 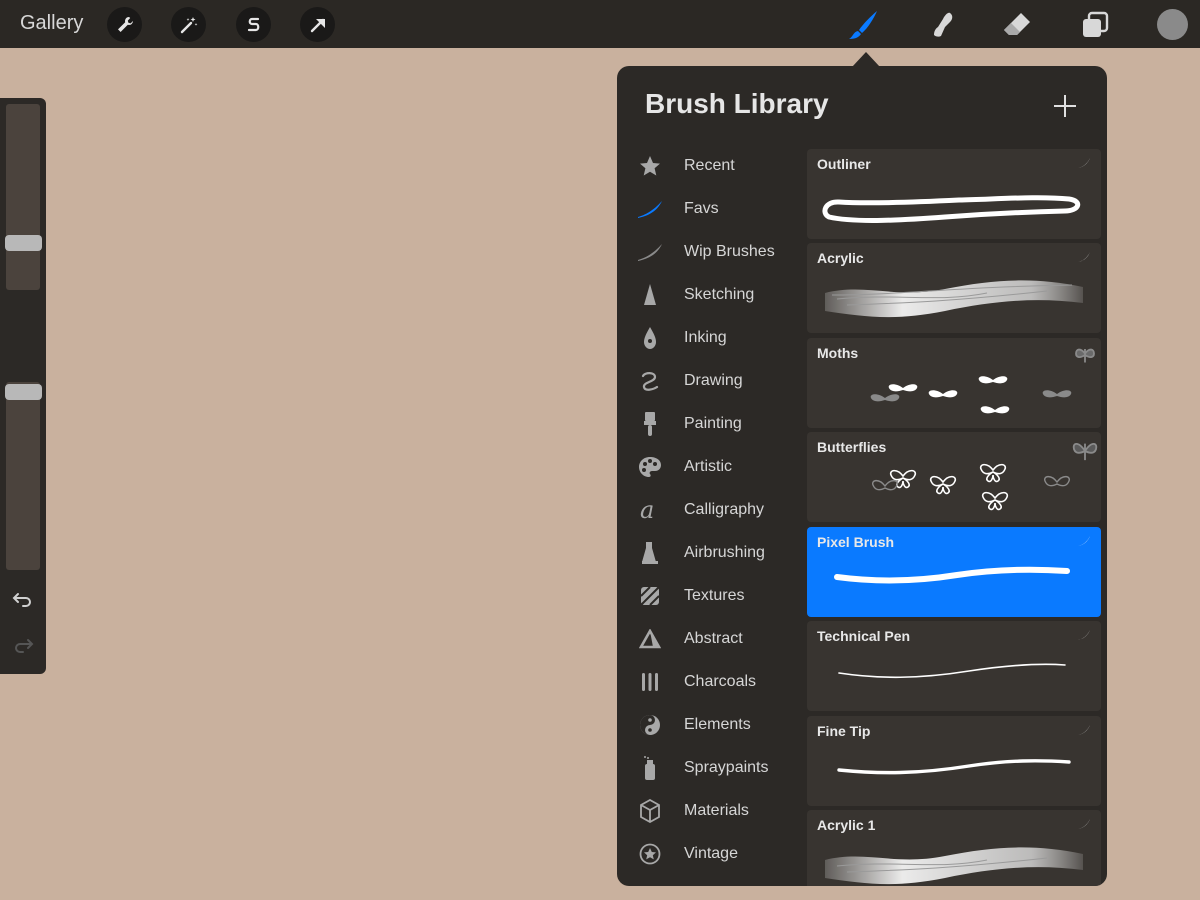 What do you see at coordinates (650, 424) in the screenshot?
I see `paintbrush-icon` at bounding box center [650, 424].